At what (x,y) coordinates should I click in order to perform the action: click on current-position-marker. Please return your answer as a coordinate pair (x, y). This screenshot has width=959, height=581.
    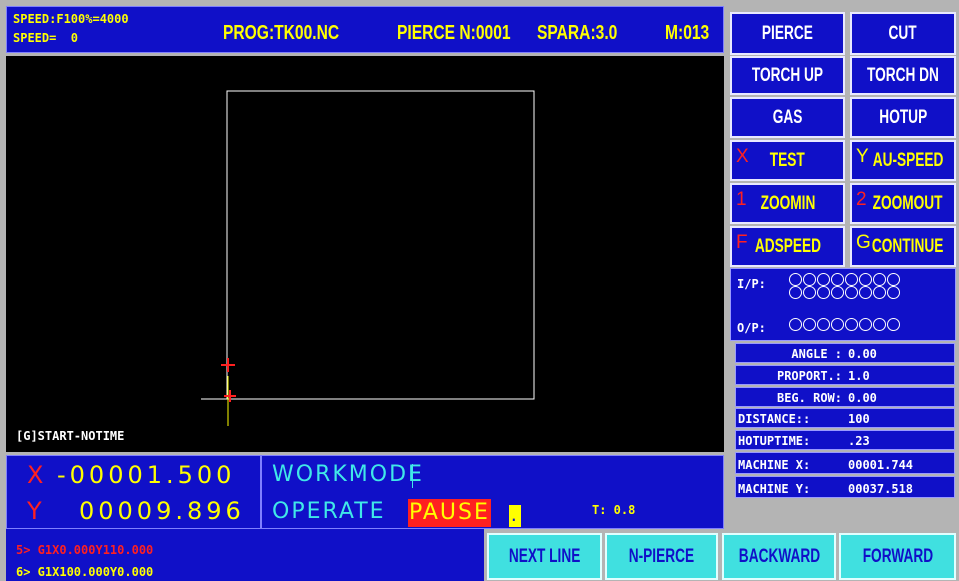
    Looking at the image, I should click on (230, 396).